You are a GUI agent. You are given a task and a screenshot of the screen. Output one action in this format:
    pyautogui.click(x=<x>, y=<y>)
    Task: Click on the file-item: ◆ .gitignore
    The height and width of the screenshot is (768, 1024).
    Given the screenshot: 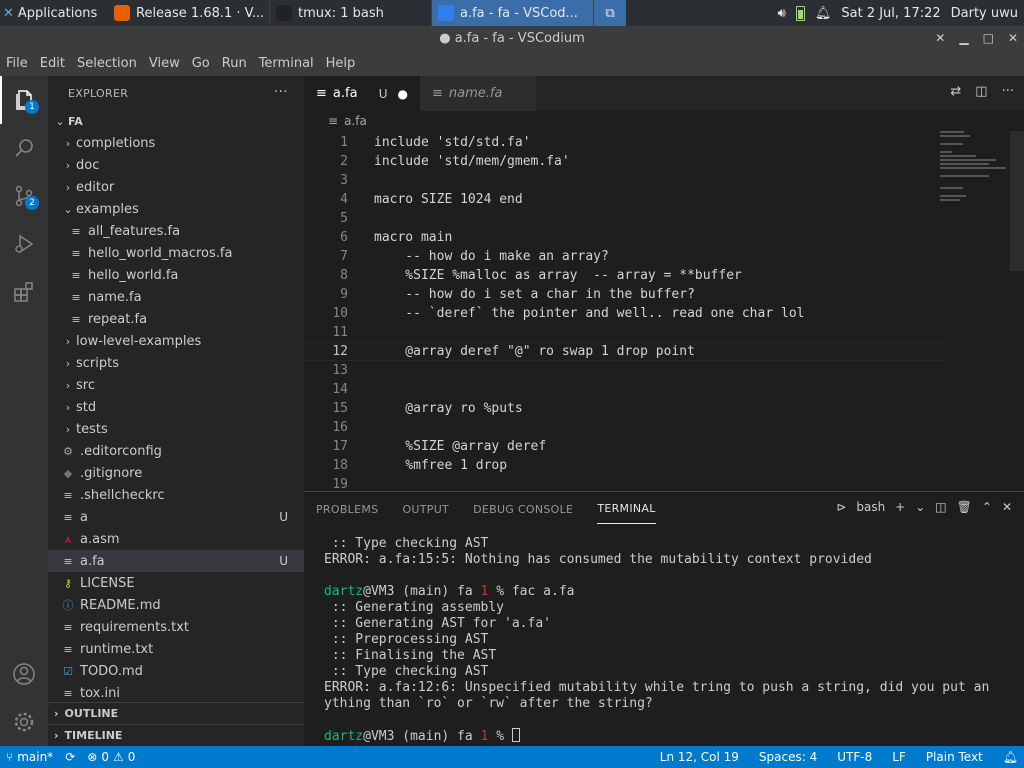 What is the action you would take?
    pyautogui.click(x=176, y=473)
    